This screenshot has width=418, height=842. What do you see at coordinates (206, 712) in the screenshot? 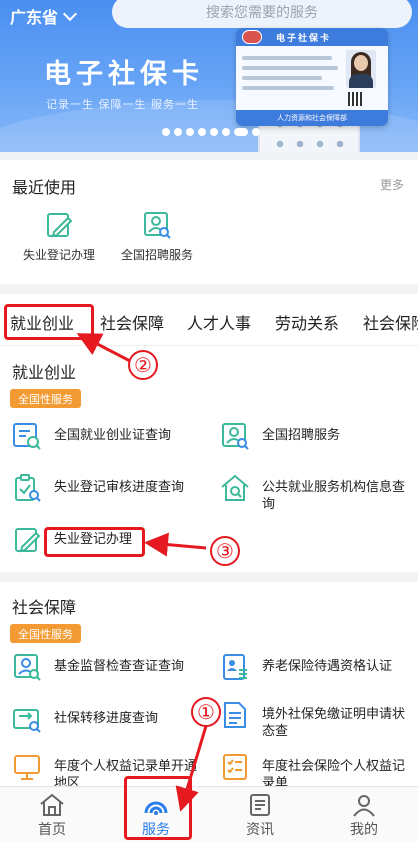
I see `annotation-step-1: ①` at bounding box center [206, 712].